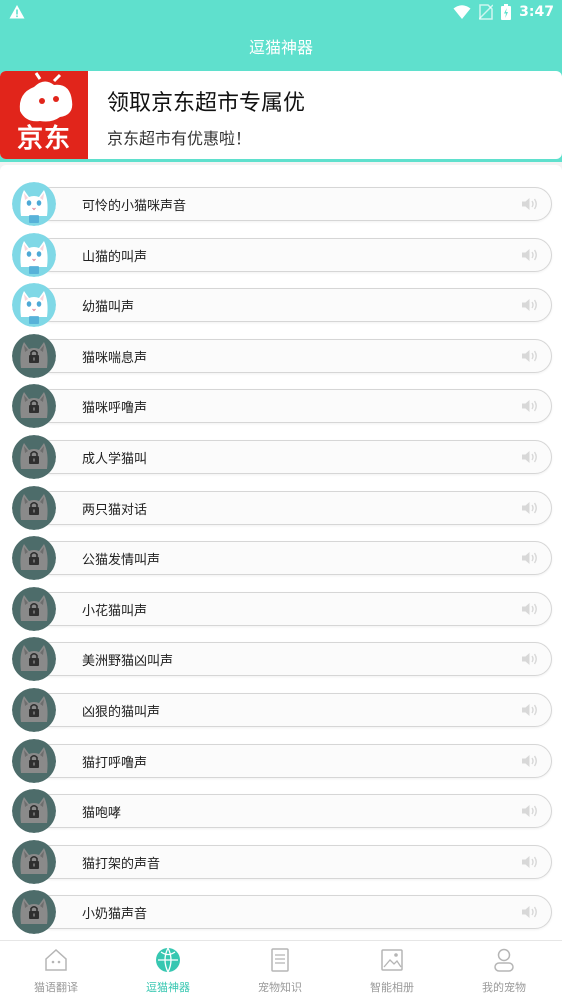  I want to click on page-title: 逗猫神器, so click(280, 47).